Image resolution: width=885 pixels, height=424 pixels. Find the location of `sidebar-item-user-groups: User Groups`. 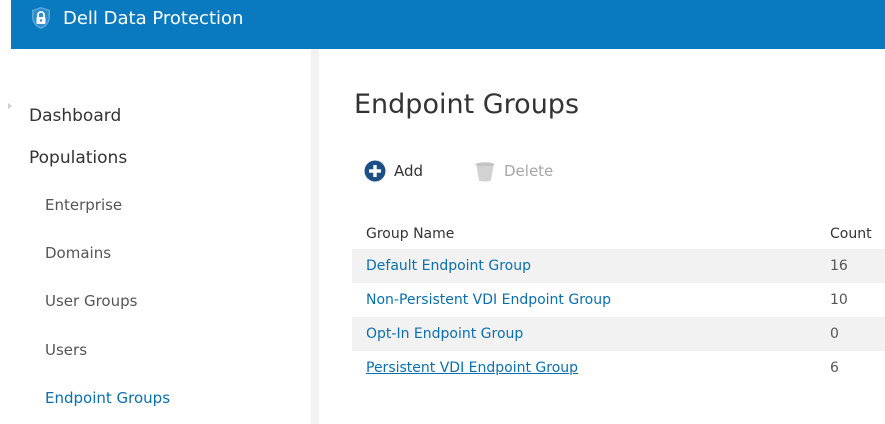

sidebar-item-user-groups: User Groups is located at coordinates (91, 301).